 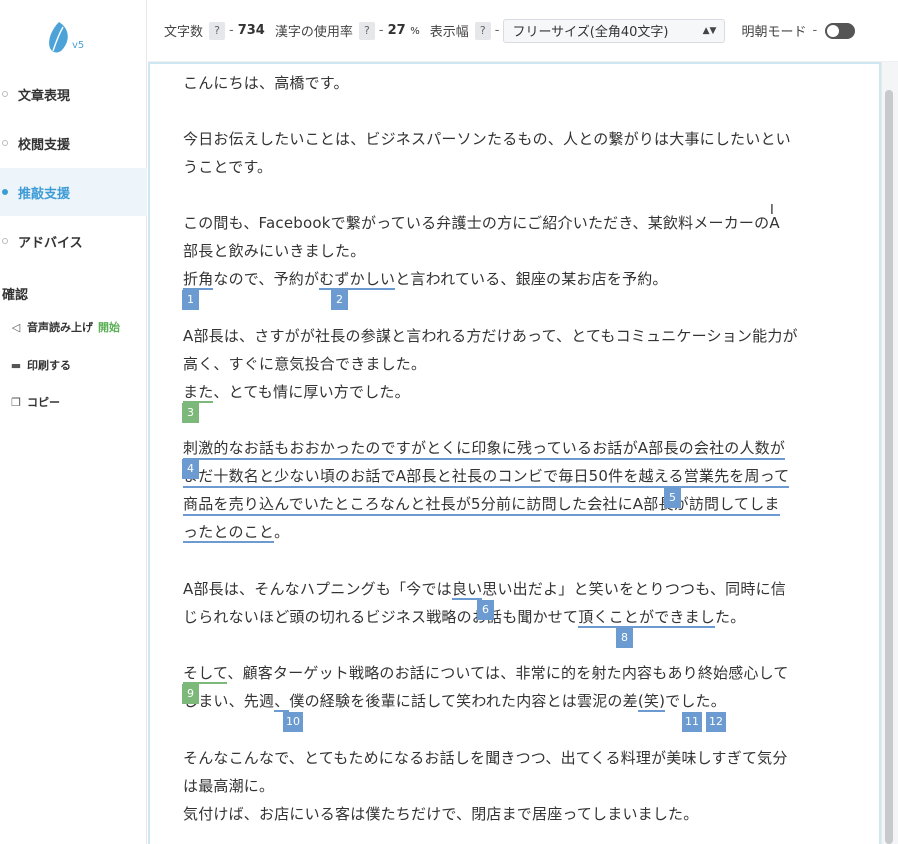 I want to click on suggestion-badge: 5, so click(x=672, y=498).